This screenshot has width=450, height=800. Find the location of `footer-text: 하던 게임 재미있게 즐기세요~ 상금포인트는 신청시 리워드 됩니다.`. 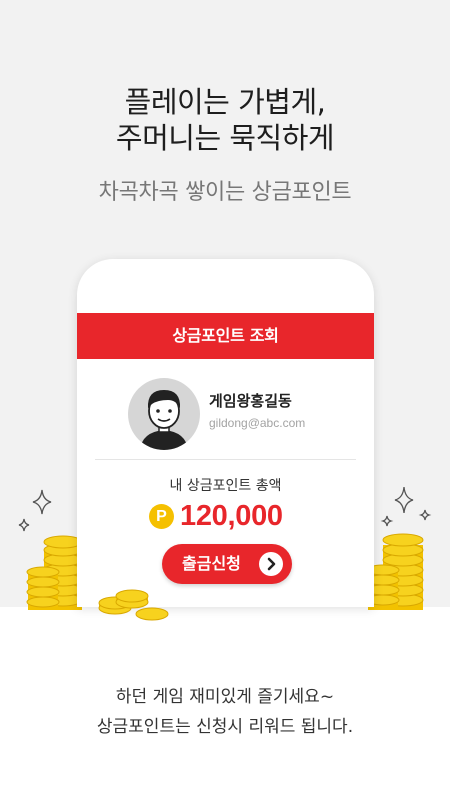

footer-text: 하던 게임 재미있게 즐기세요~ 상금포인트는 신청시 리워드 됩니다. is located at coordinates (225, 712).